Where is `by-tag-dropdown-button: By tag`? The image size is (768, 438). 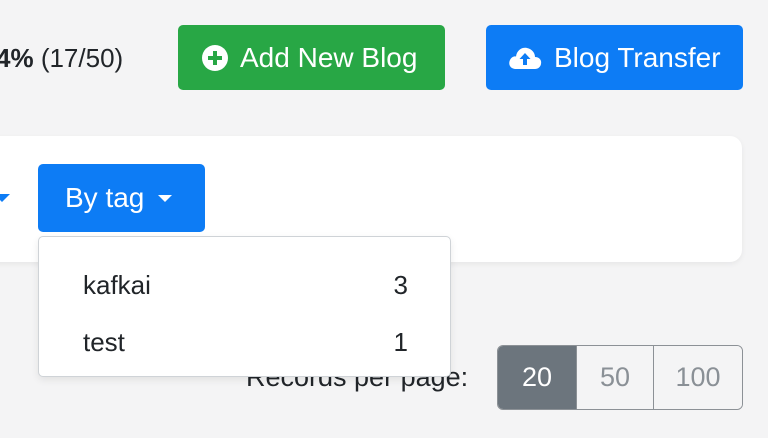 by-tag-dropdown-button: By tag is located at coordinates (121, 198).